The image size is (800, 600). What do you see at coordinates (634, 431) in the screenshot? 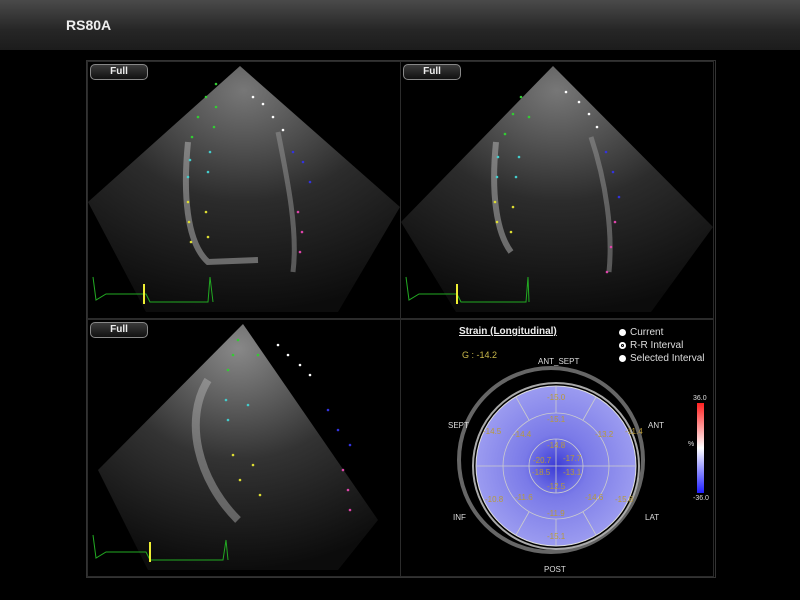
I see `segment-value: -11.4` at bounding box center [634, 431].